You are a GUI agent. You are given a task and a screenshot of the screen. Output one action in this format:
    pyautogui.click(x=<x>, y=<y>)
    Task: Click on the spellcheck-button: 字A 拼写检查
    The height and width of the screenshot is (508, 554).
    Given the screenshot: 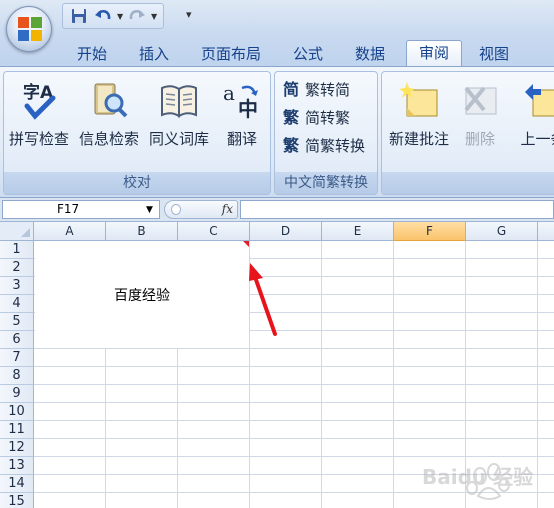 What is the action you would take?
    pyautogui.click(x=39, y=112)
    